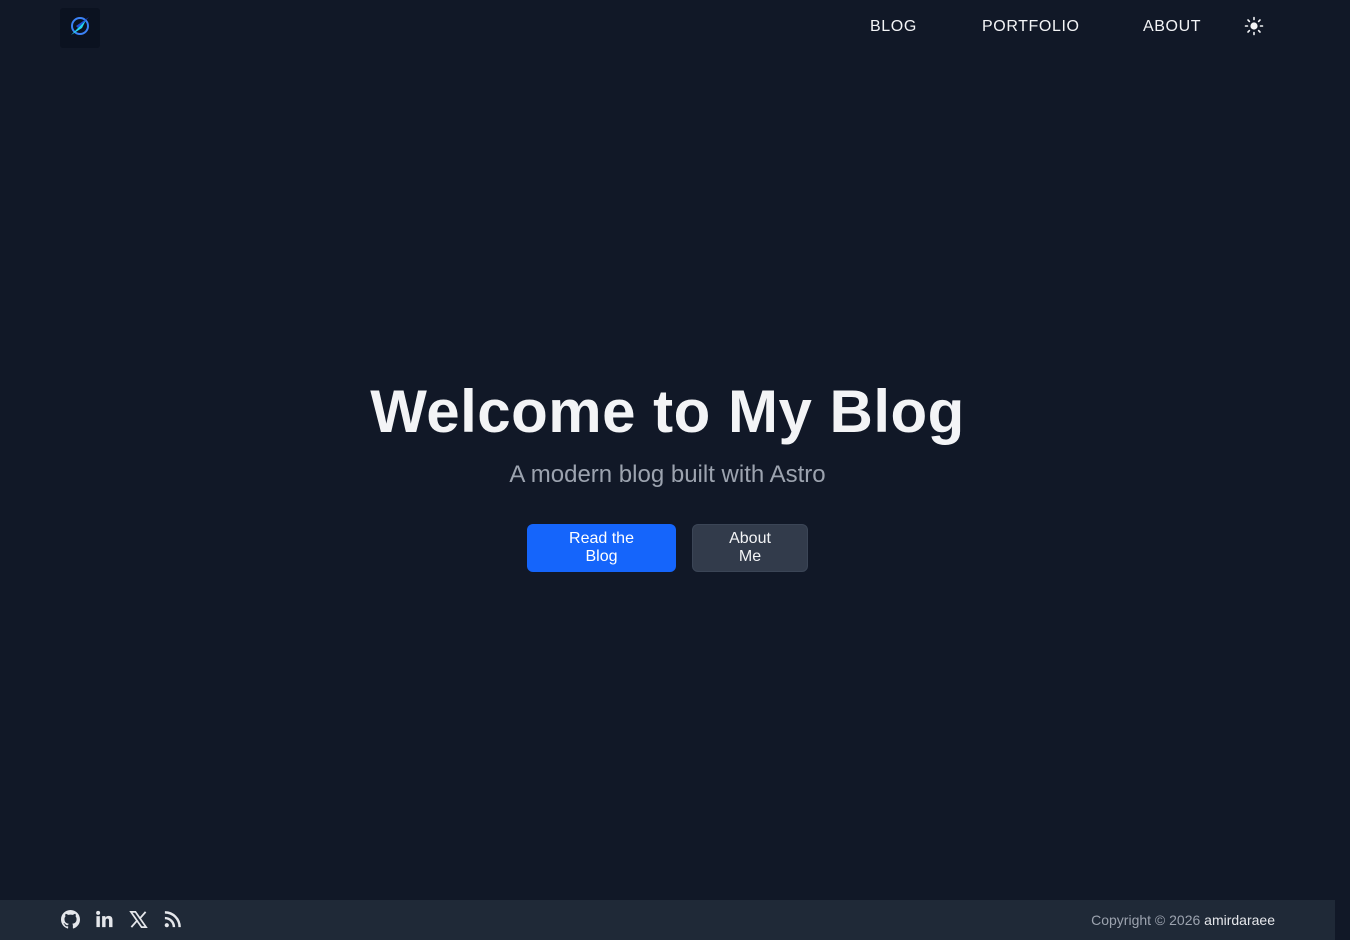 Image resolution: width=1350 pixels, height=940 pixels. I want to click on about-me-button: About Me, so click(750, 548).